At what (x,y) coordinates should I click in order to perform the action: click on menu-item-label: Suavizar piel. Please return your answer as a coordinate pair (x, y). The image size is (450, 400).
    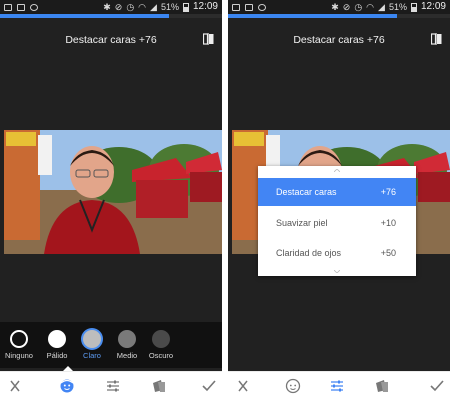
    Looking at the image, I should click on (302, 223).